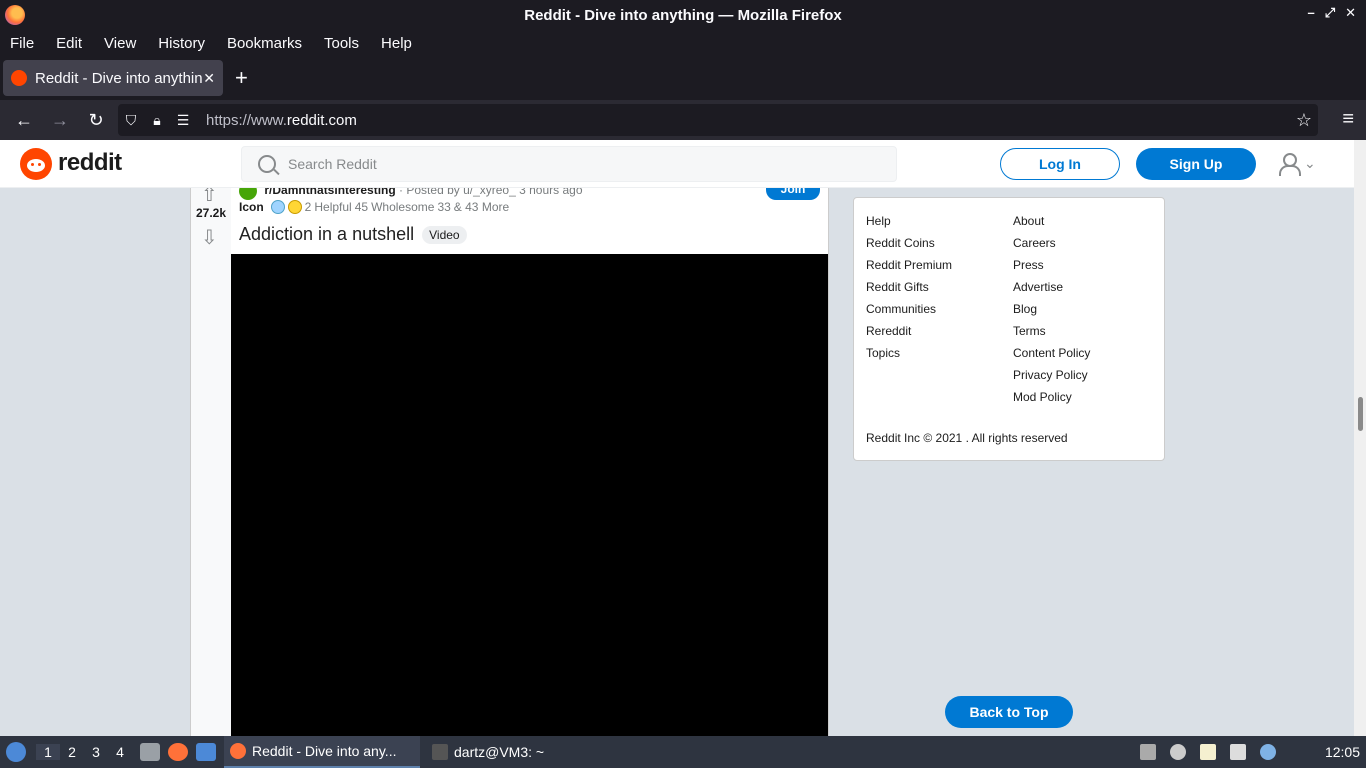  I want to click on system-tray, so click(1208, 752).